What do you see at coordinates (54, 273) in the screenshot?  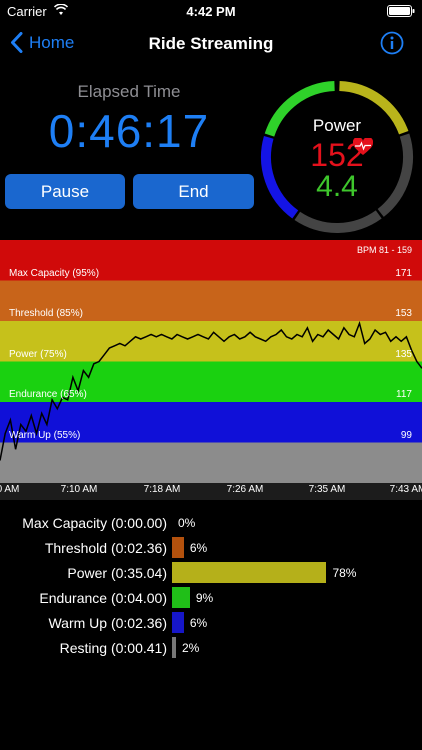 I see `zone-label: Max Capacity (95%)` at bounding box center [54, 273].